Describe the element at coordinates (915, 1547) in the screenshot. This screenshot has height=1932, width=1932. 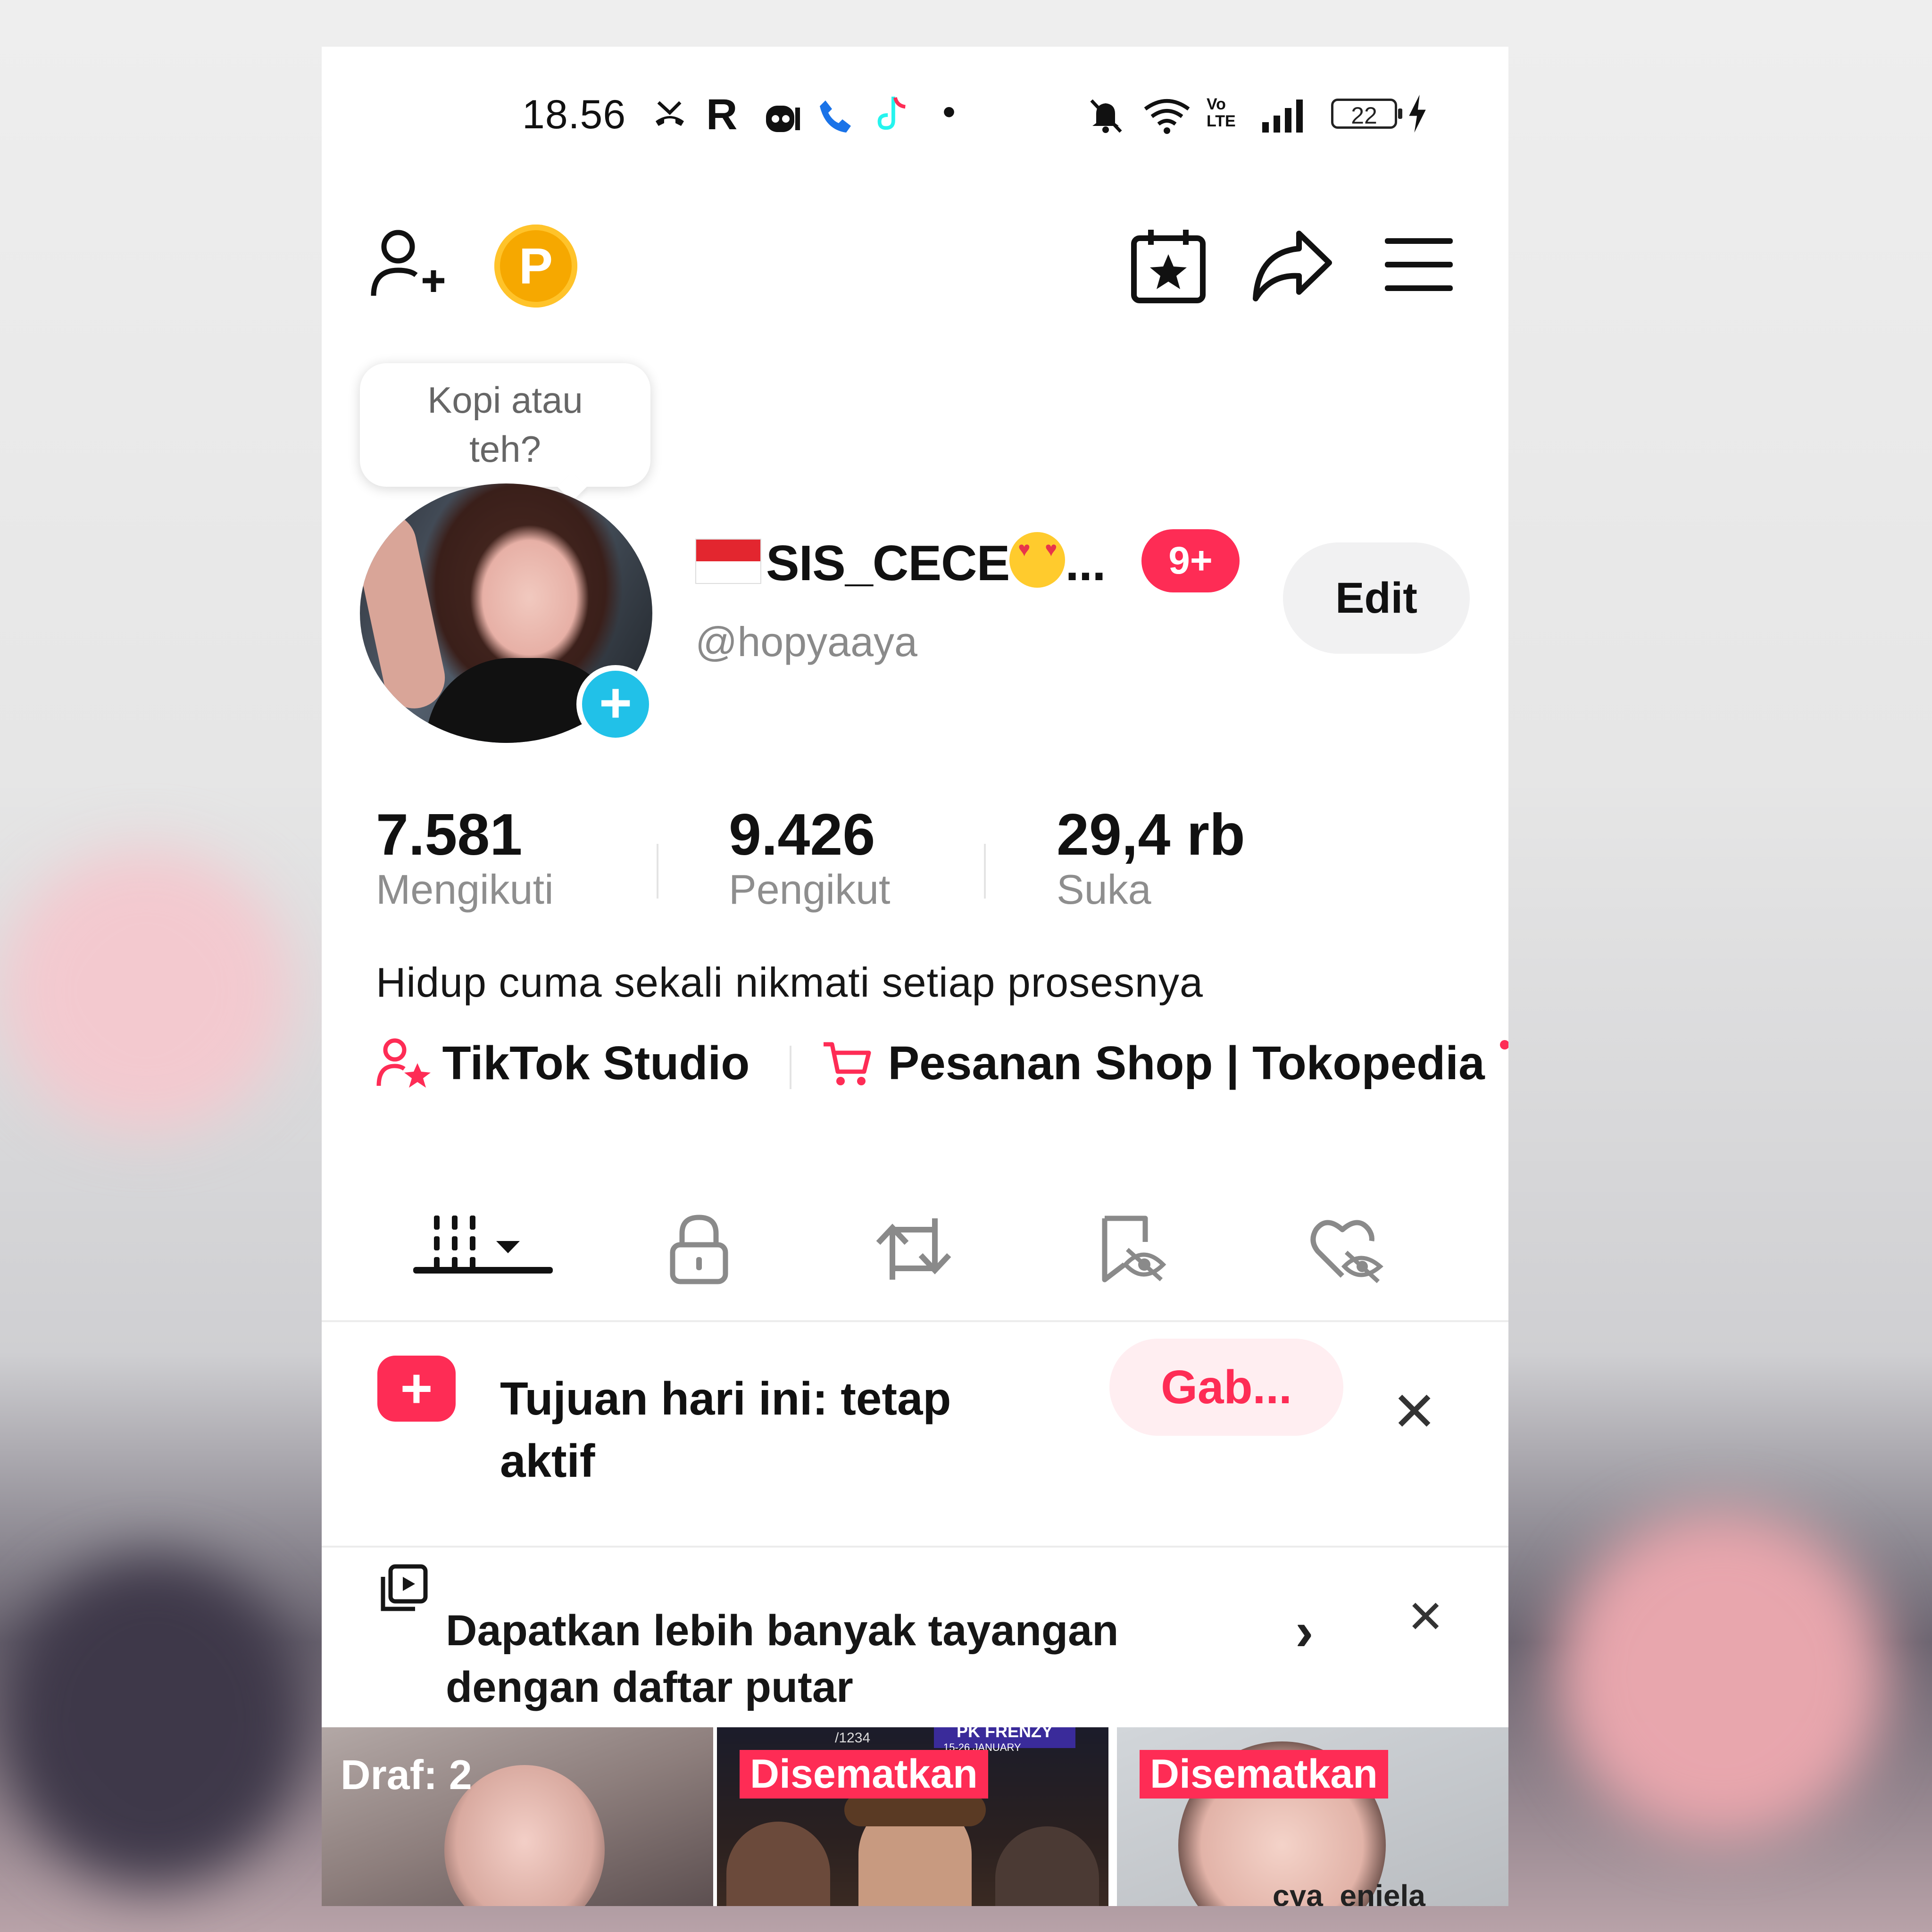
I see `banner-divider` at that location.